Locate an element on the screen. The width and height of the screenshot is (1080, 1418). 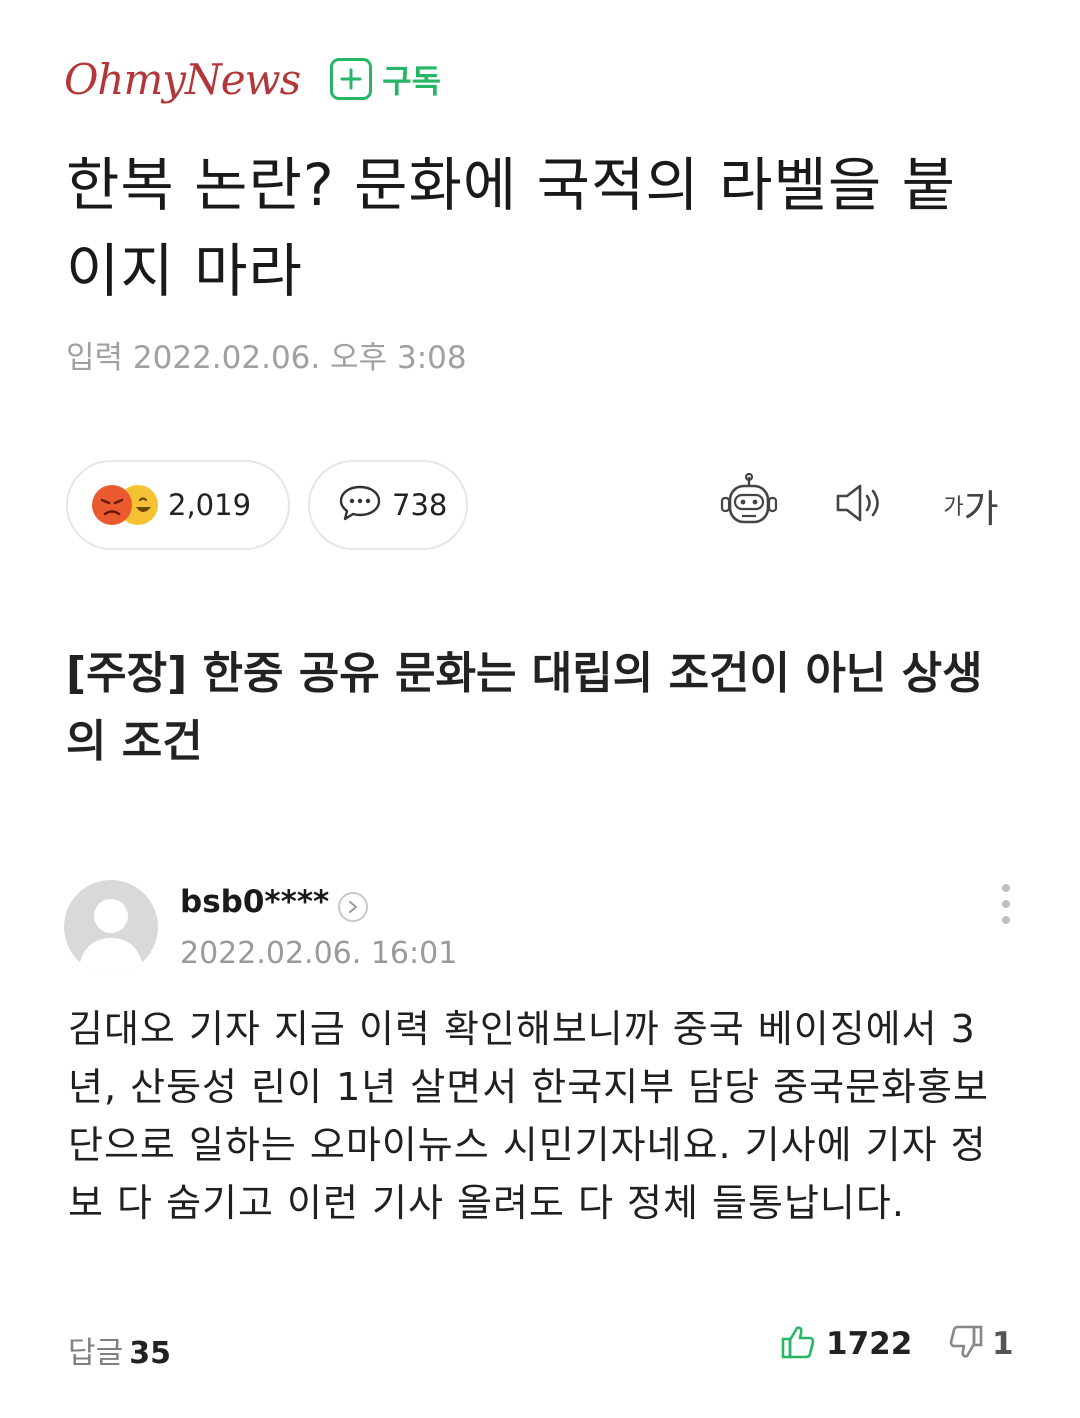
like-button: 1722 is located at coordinates (846, 1344).